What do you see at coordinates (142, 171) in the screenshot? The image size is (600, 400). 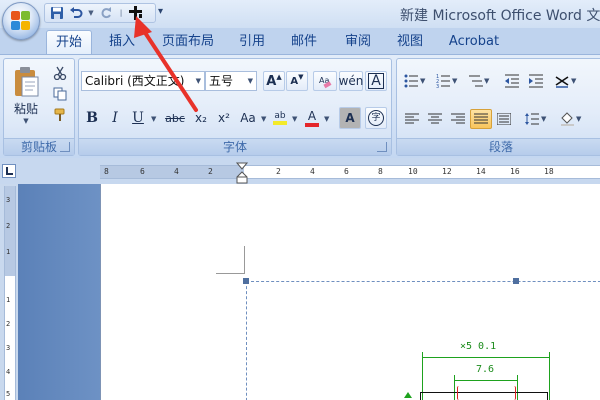 I see `ruler-tick: 6` at bounding box center [142, 171].